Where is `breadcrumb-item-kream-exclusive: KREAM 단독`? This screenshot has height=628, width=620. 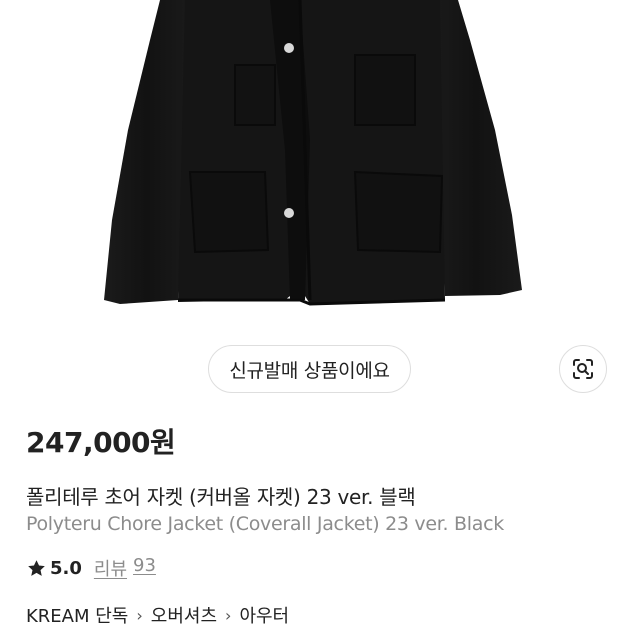
breadcrumb-item-kream-exclusive: KREAM 단독 is located at coordinates (77, 615).